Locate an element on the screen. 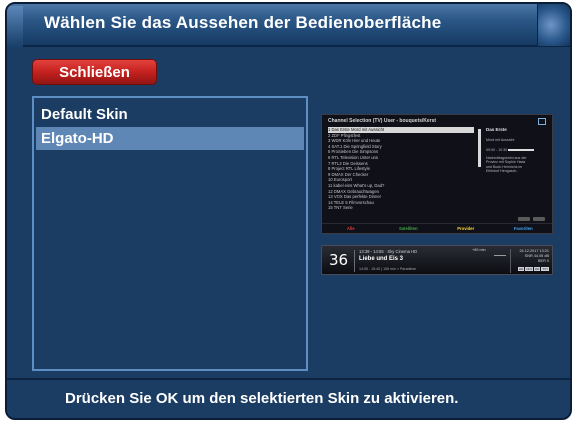  preview-info-title: Das Erste is located at coordinates (496, 129).